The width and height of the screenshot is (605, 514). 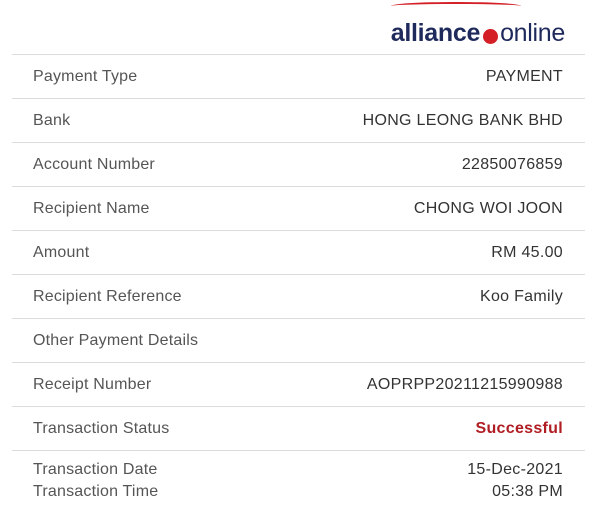 I want to click on recipient-name-label: Recipient Name, so click(x=91, y=208).